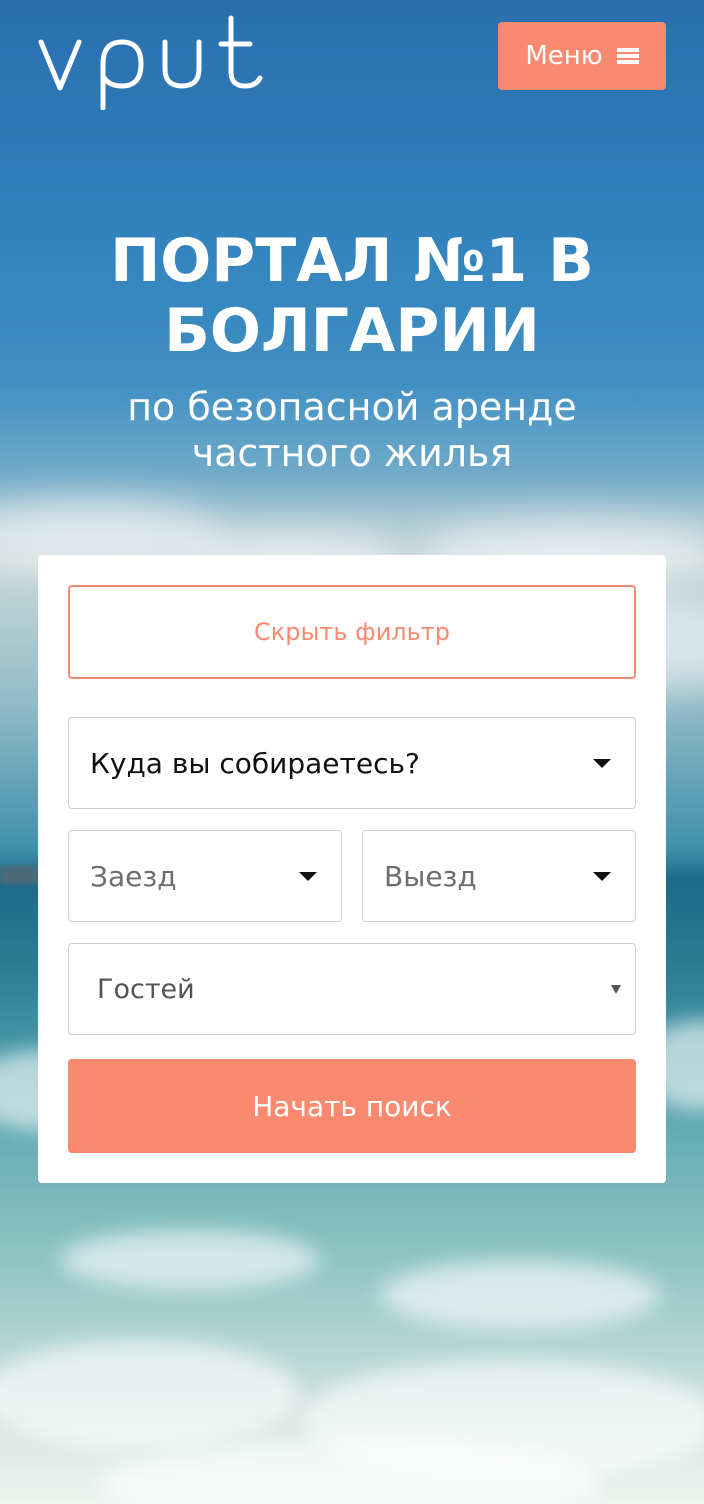 The height and width of the screenshot is (1504, 704). Describe the element at coordinates (205, 876) in the screenshot. I see `checkin-date-field: Заезд` at that location.